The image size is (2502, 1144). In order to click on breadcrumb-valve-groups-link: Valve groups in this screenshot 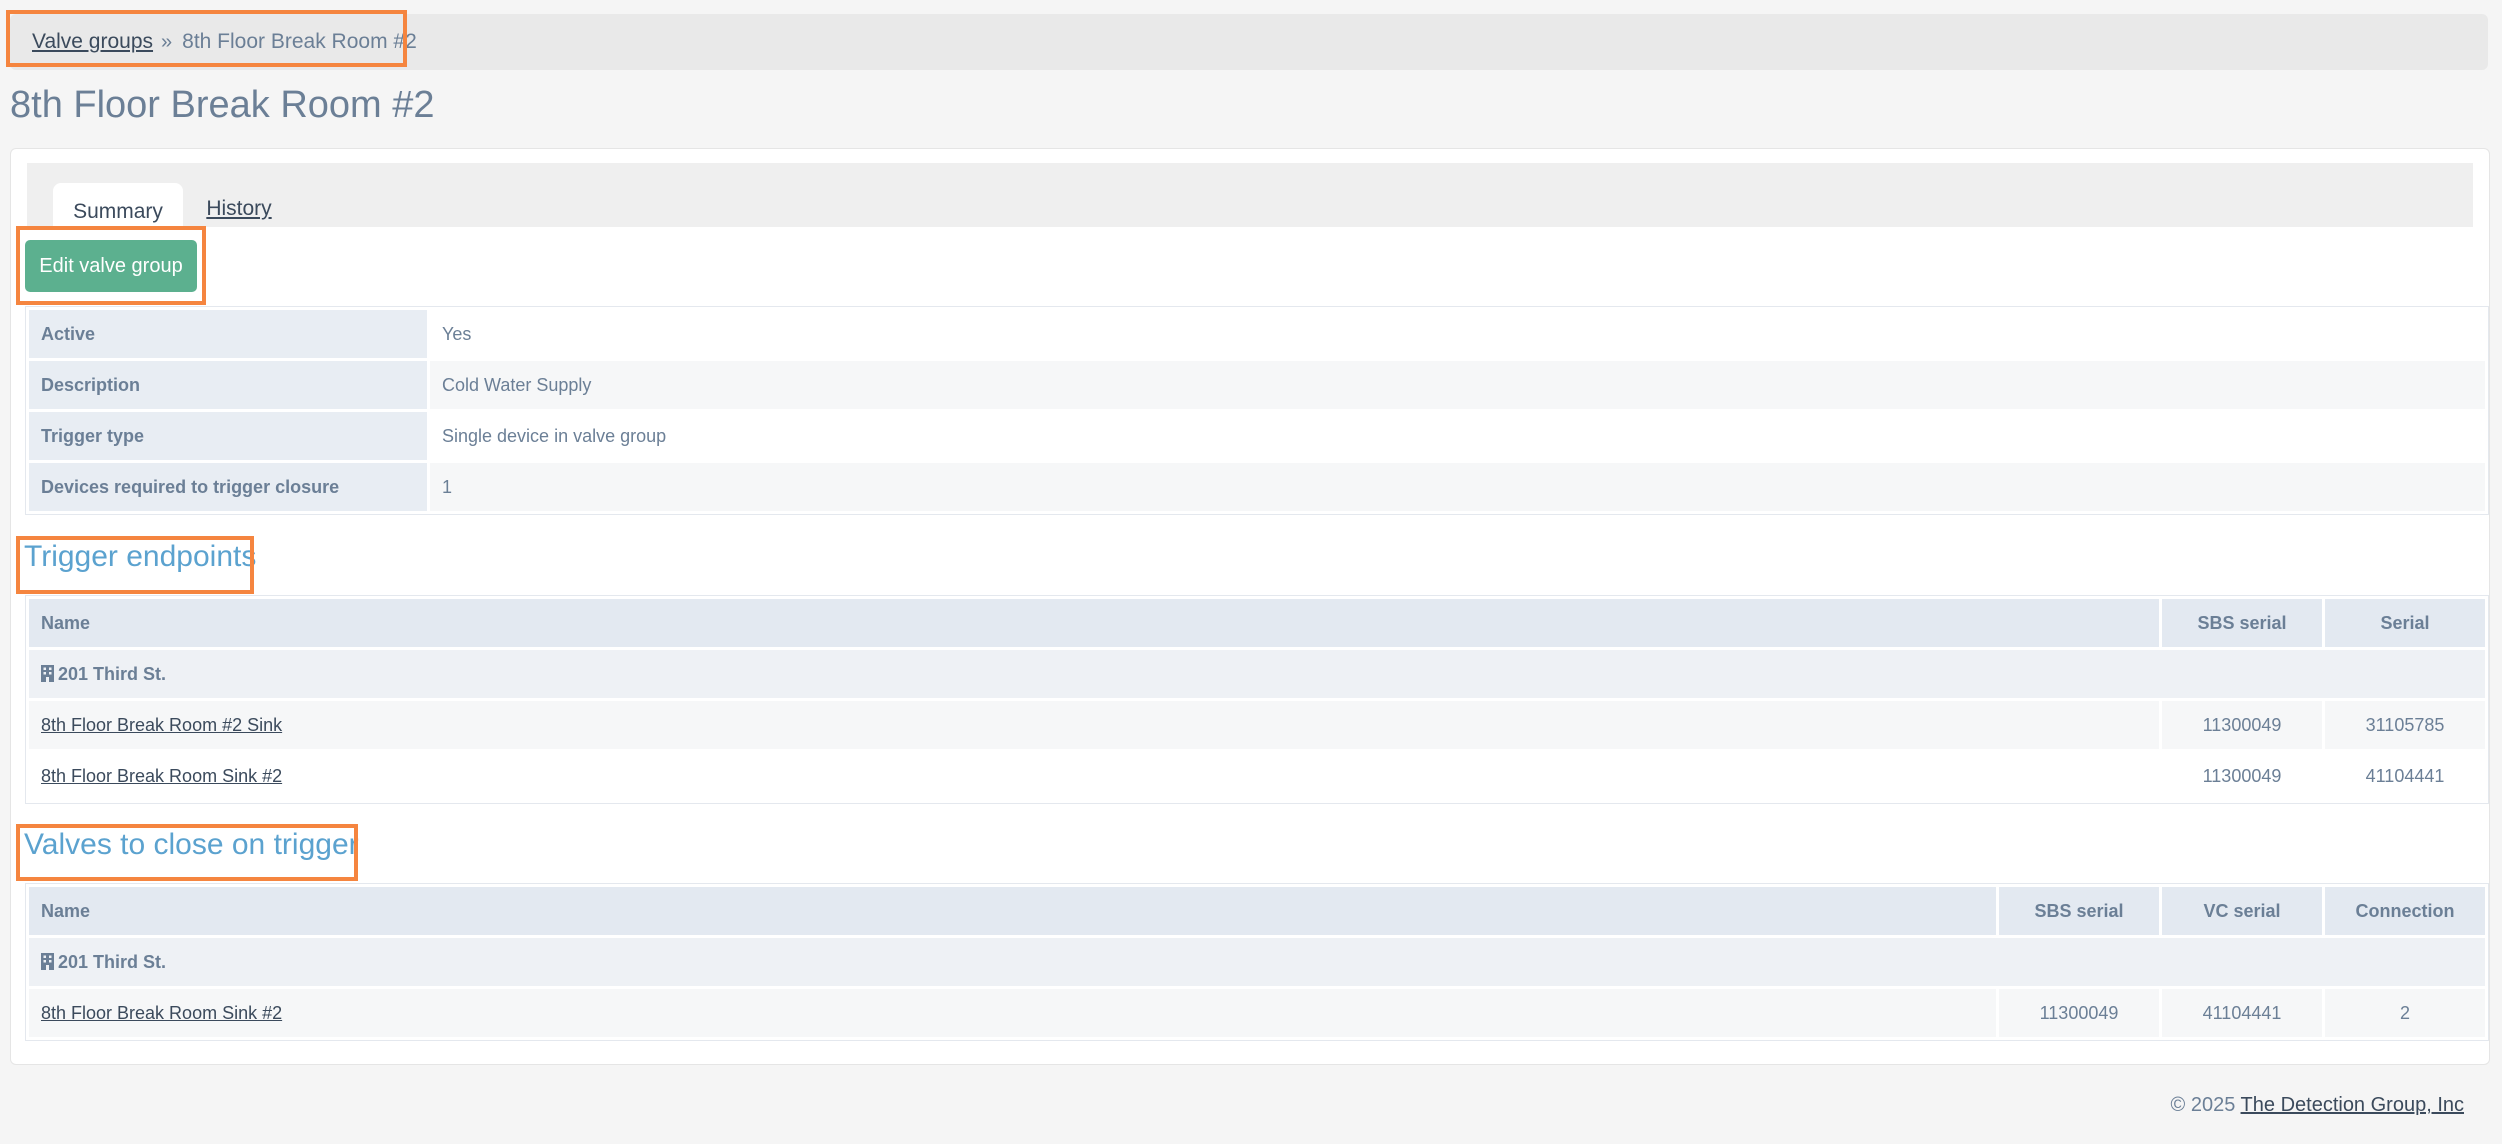, I will do `click(92, 42)`.